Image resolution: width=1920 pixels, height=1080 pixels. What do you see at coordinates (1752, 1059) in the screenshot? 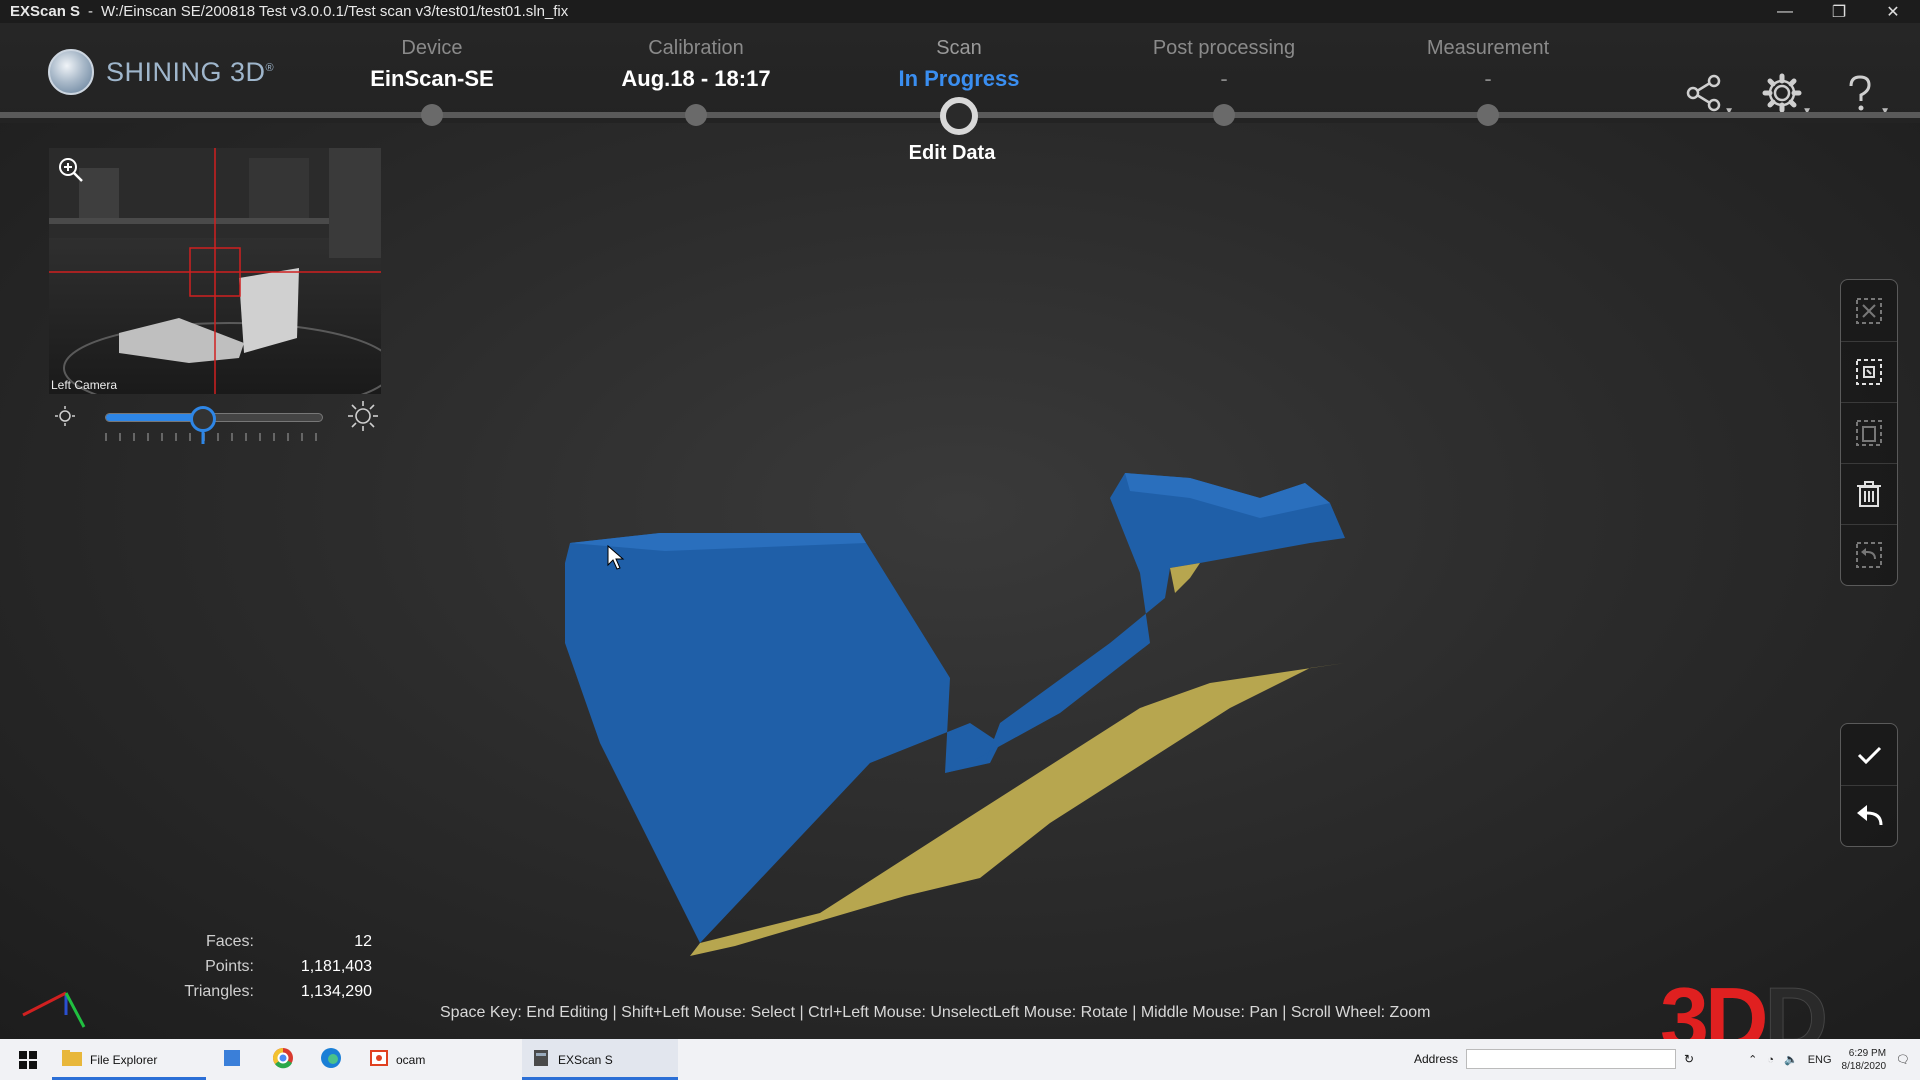
I see `chevron-up-icon: ⌃` at bounding box center [1752, 1059].